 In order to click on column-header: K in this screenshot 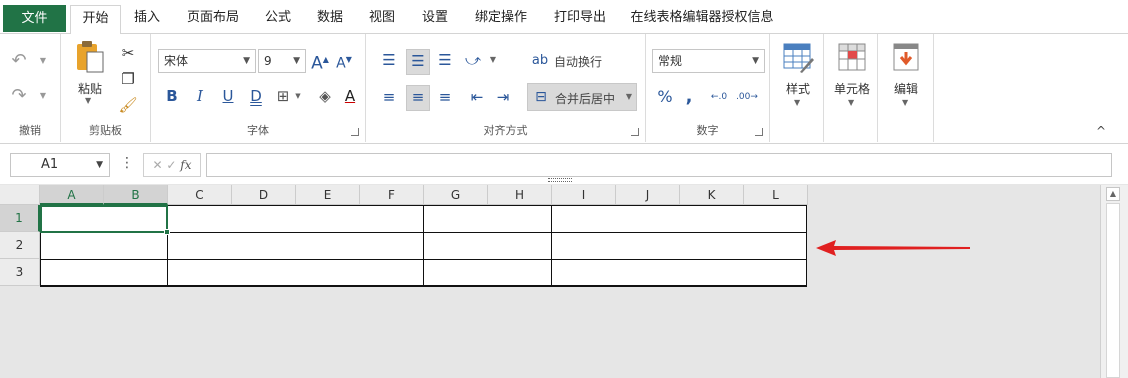, I will do `click(712, 195)`.